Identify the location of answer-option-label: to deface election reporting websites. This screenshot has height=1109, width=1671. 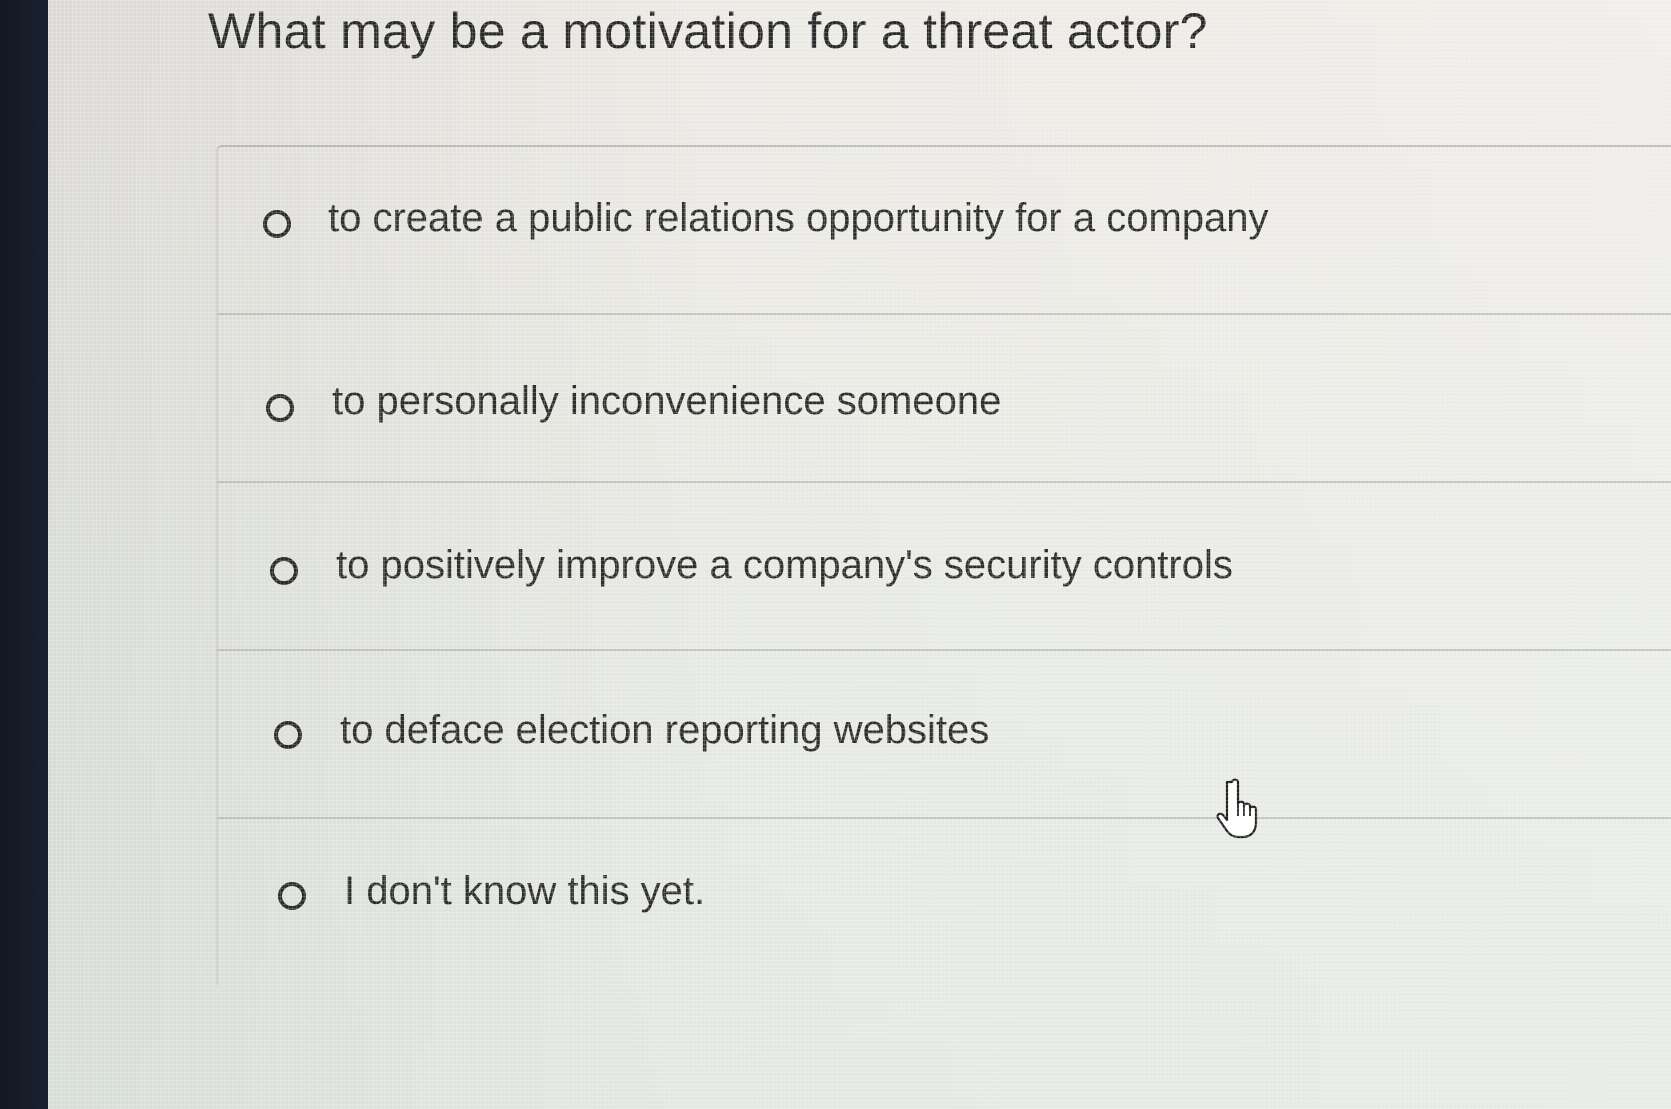
(665, 730).